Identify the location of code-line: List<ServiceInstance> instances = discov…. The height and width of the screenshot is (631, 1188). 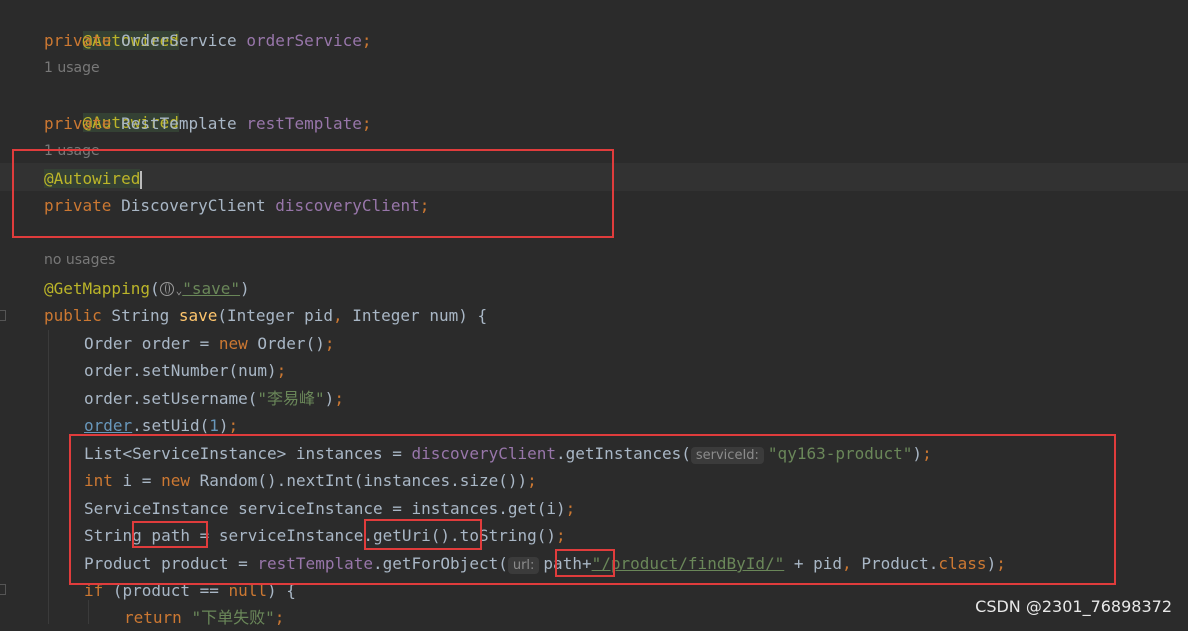
(508, 453).